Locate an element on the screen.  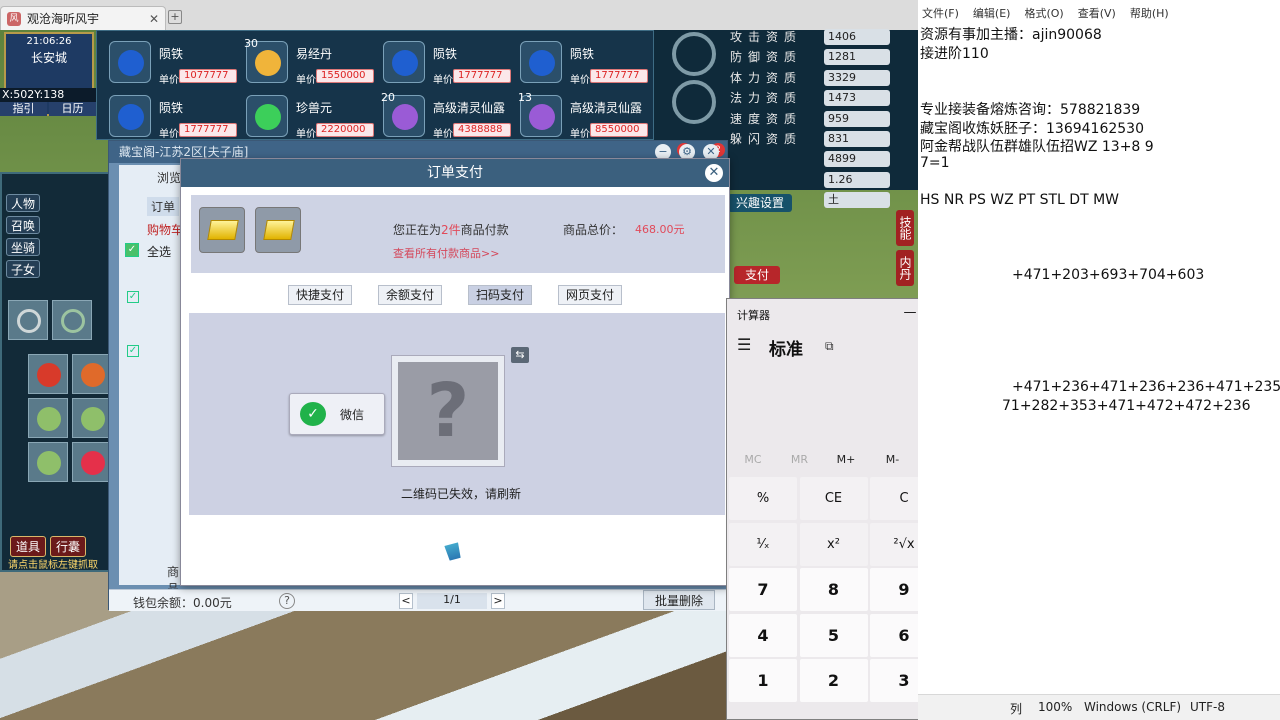
red-orb-icon is located at coordinates (93, 463).